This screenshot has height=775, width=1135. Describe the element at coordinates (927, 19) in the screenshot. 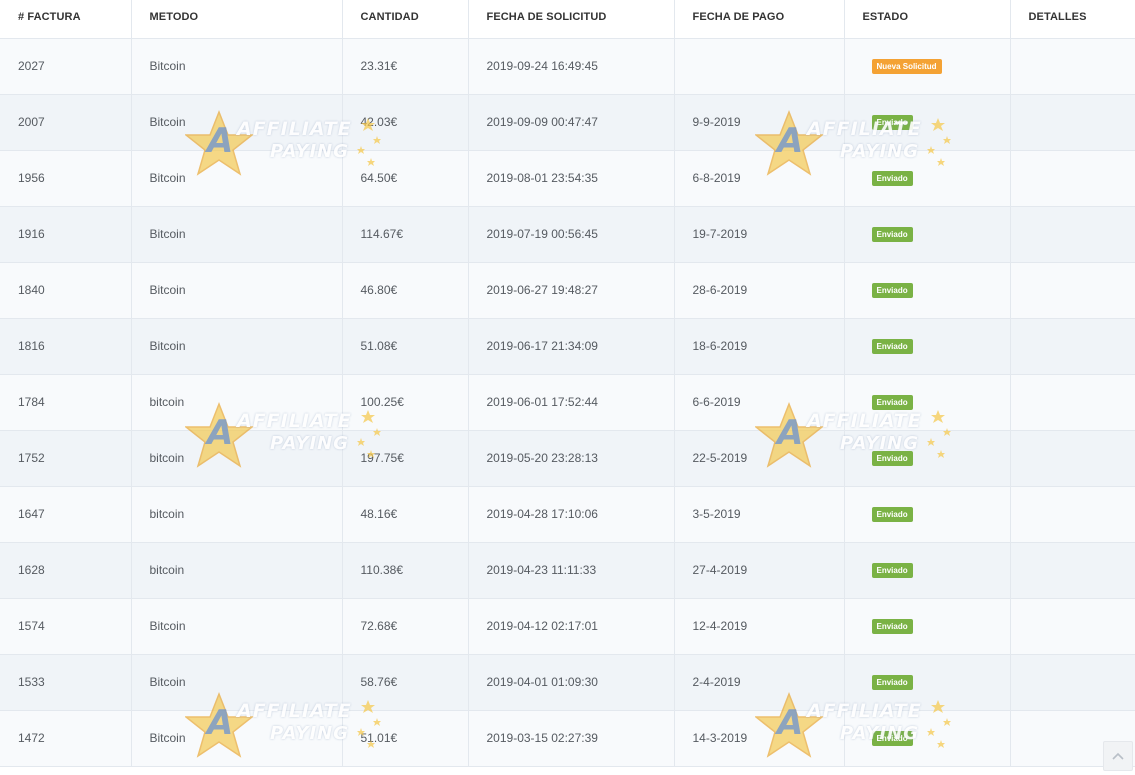

I see `header-estado: ESTADO` at that location.